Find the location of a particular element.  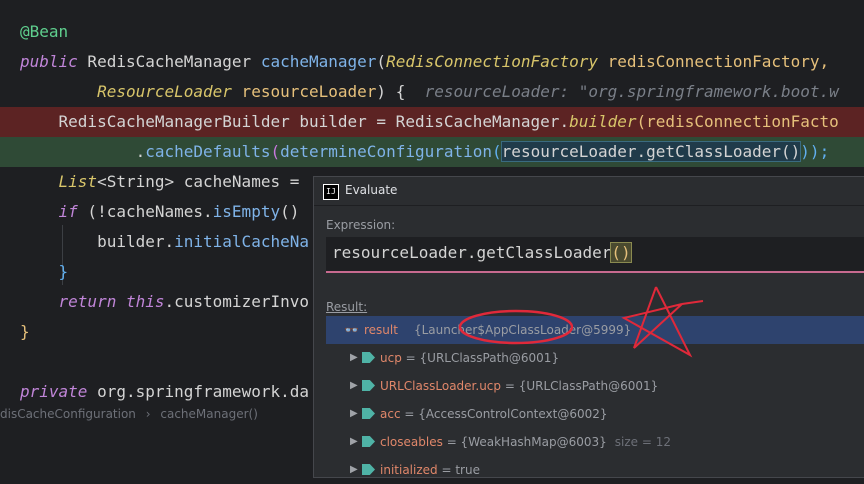

code-token: (!cacheNames. is located at coordinates (145, 211).